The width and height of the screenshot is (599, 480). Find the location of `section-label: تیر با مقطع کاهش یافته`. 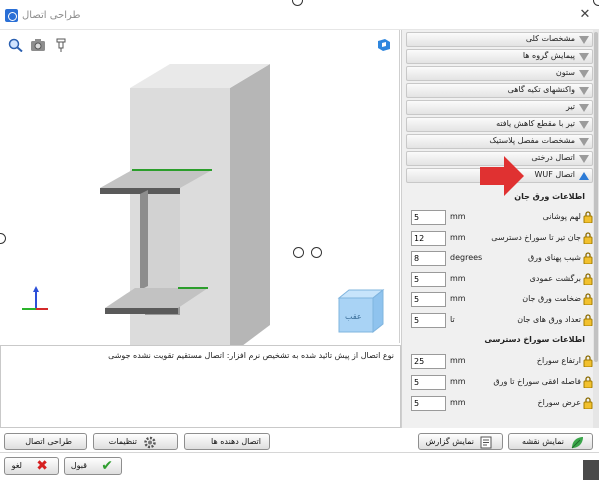

section-label: تیر با مقطع کاهش یافته is located at coordinates (535, 123).